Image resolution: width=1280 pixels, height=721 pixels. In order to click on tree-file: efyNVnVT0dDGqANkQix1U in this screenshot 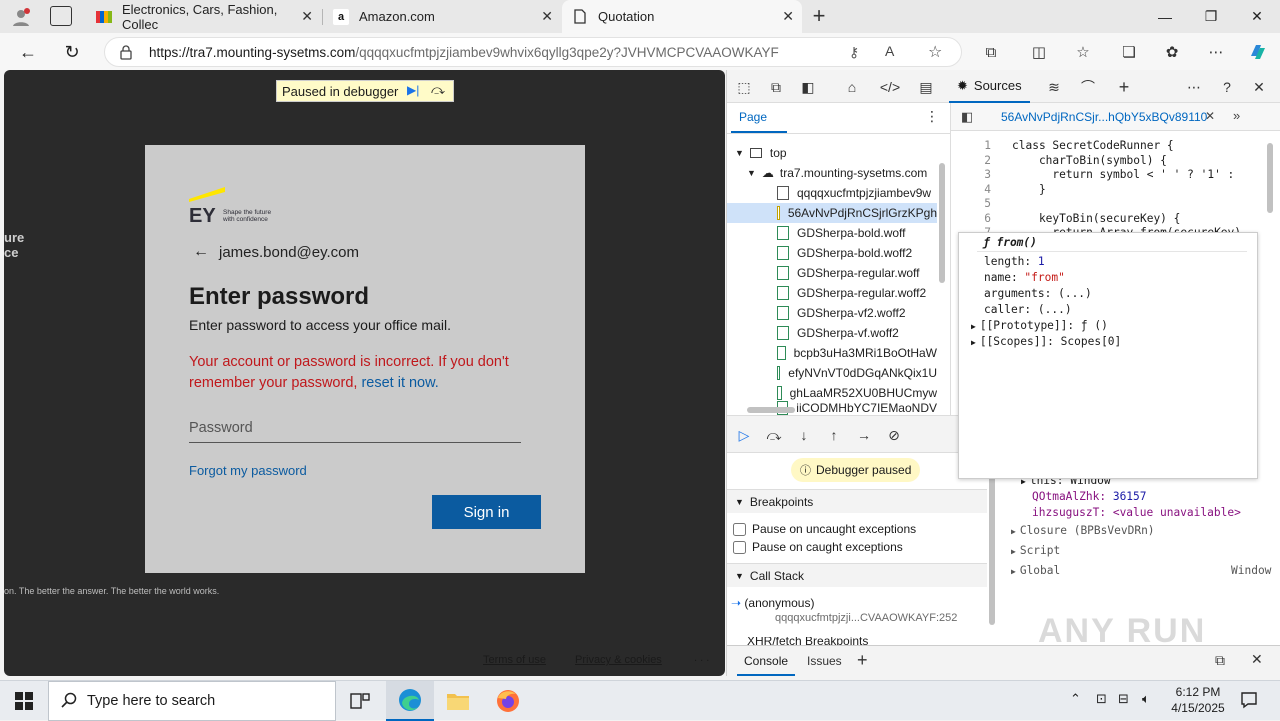, I will do `click(832, 373)`.